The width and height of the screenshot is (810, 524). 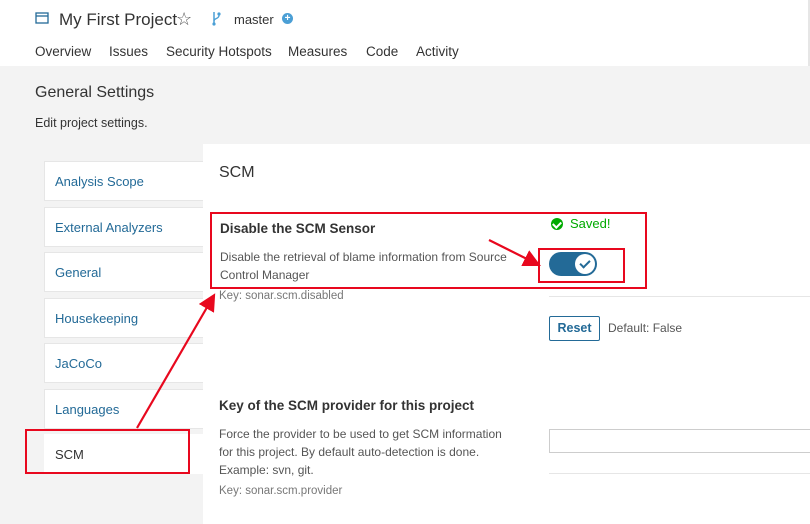 I want to click on sidebar-item-label: General, so click(x=78, y=272).